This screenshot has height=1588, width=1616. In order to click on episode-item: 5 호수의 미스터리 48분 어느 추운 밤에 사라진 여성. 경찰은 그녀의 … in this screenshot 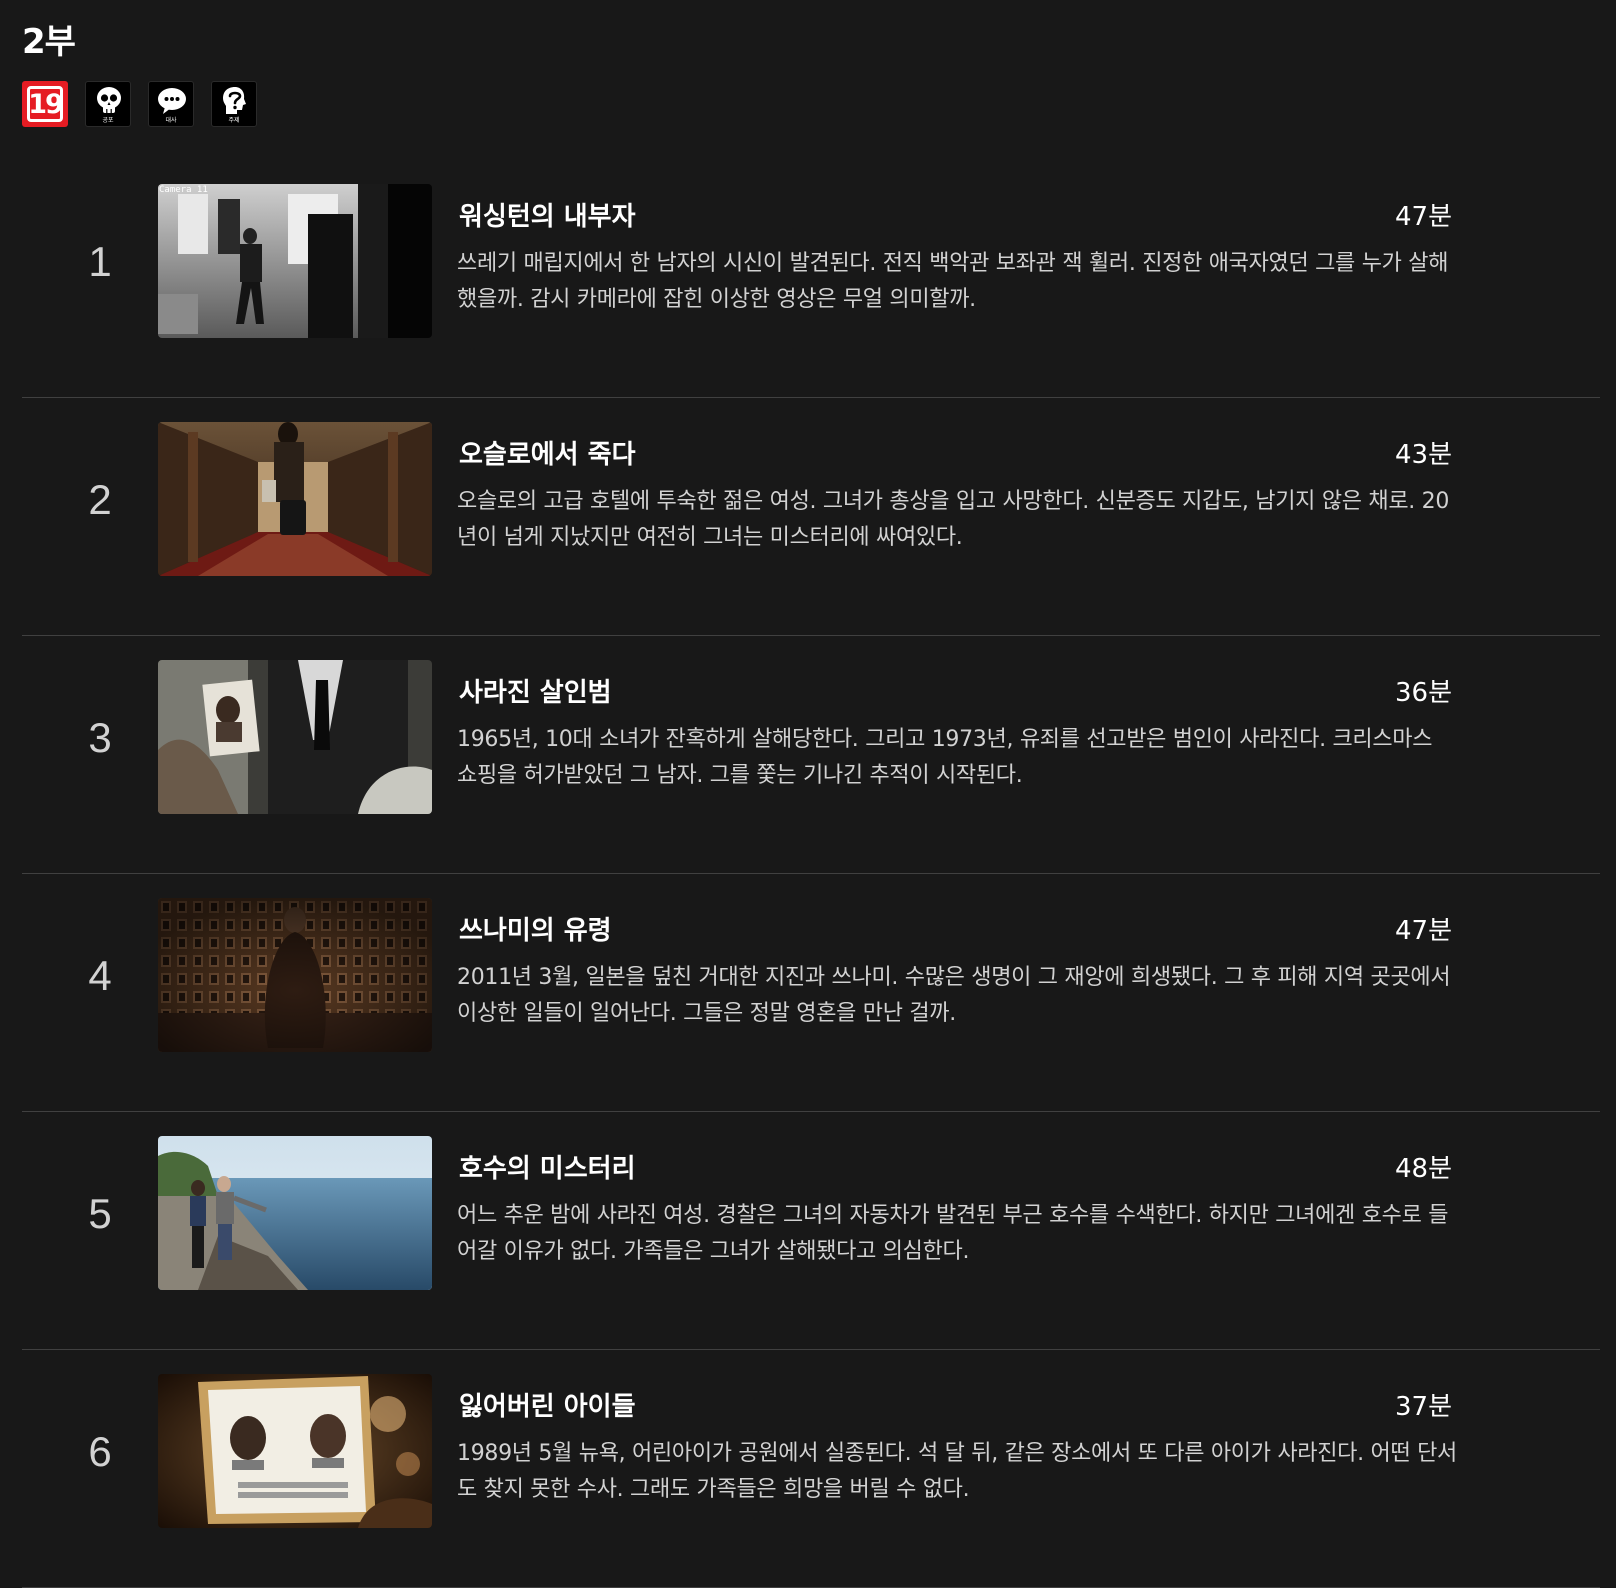, I will do `click(811, 1231)`.